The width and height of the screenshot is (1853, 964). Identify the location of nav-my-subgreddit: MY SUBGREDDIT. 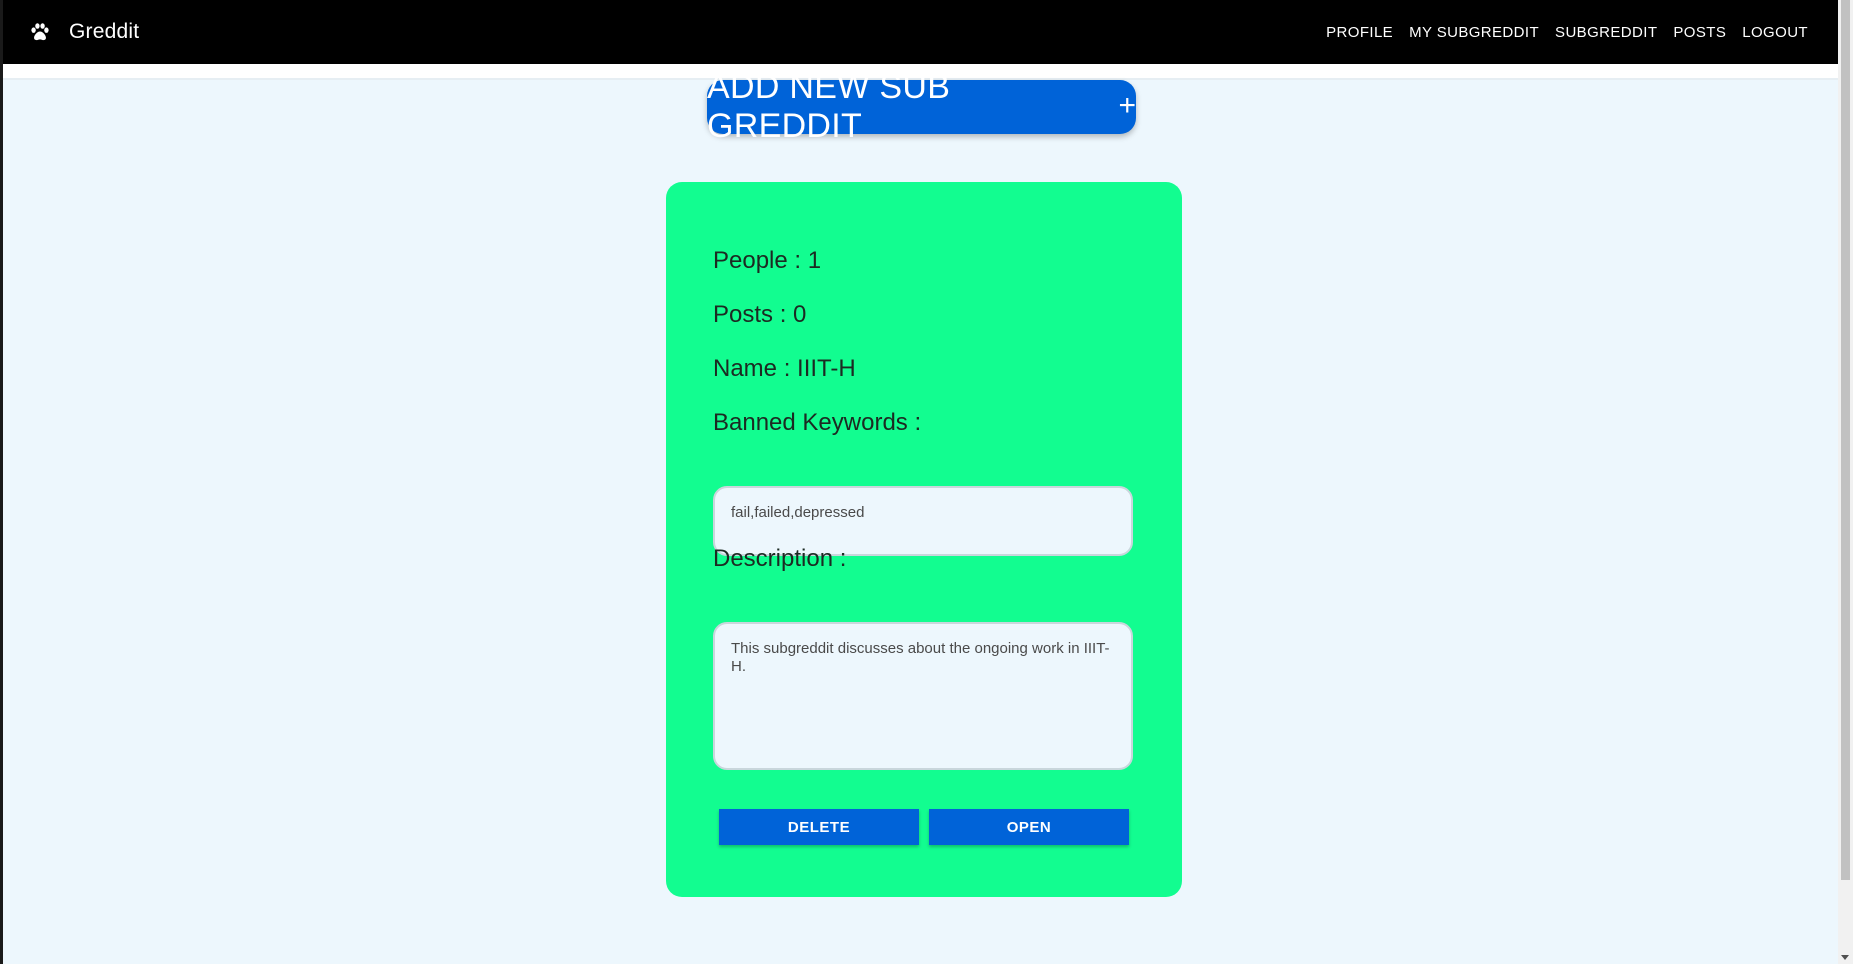
(1474, 32).